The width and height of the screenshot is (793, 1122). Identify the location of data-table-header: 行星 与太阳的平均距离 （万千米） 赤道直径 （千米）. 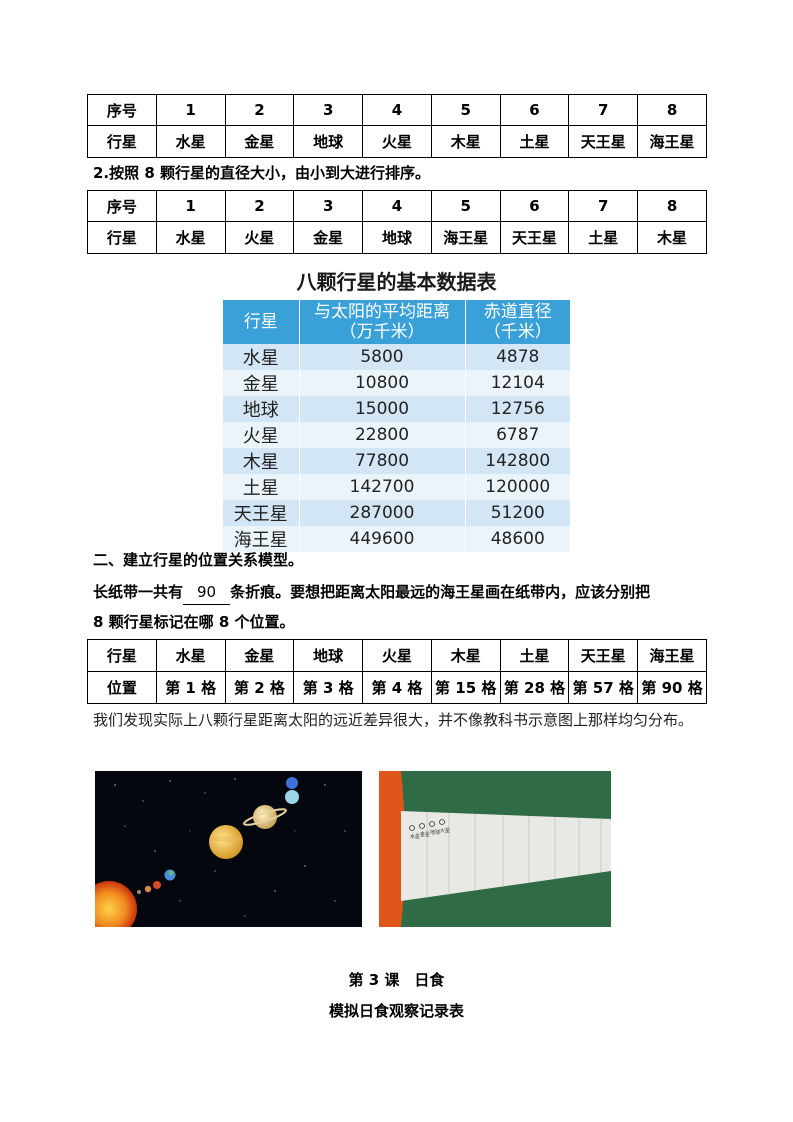
(396, 322).